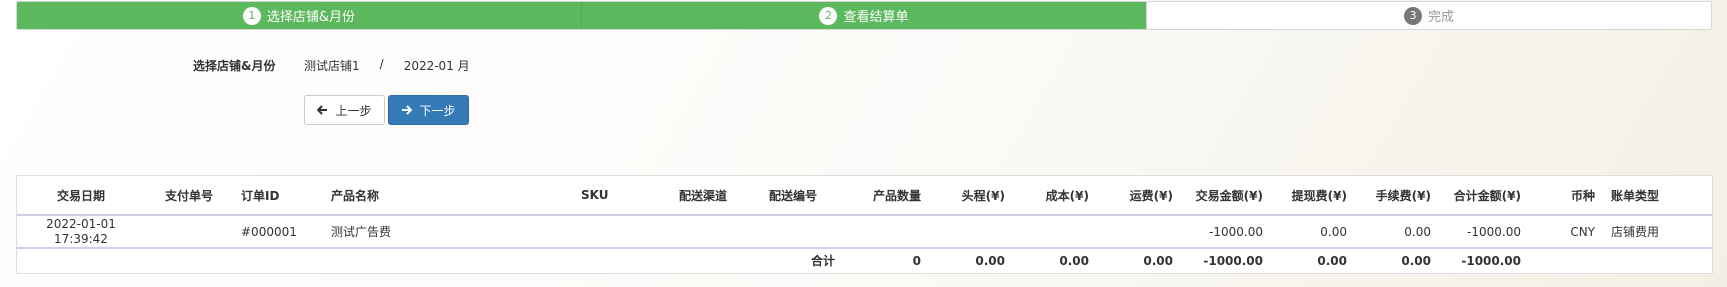  What do you see at coordinates (1566, 196) in the screenshot?
I see `col-currency: 币种` at bounding box center [1566, 196].